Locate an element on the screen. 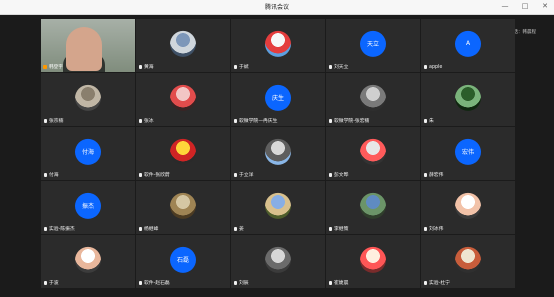  participant-tile: 姜 is located at coordinates (278, 207).